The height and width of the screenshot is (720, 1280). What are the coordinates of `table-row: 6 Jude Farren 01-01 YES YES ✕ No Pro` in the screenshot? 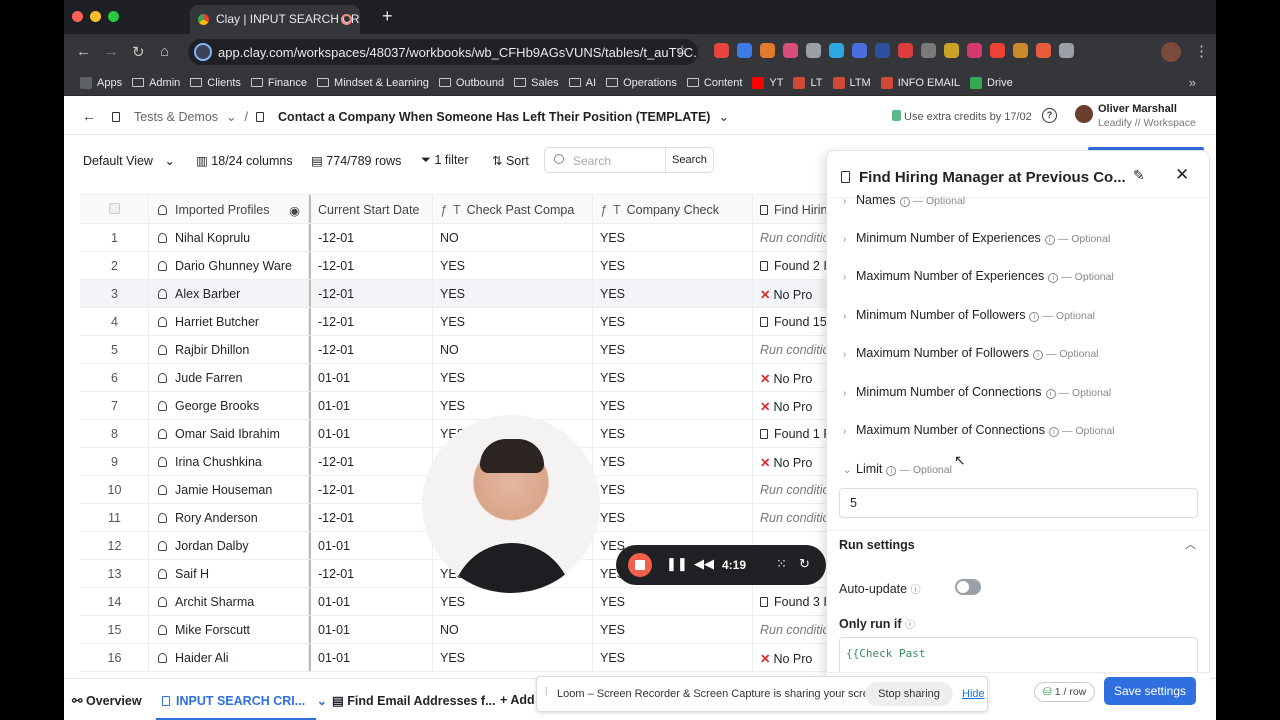 It's located at (460, 378).